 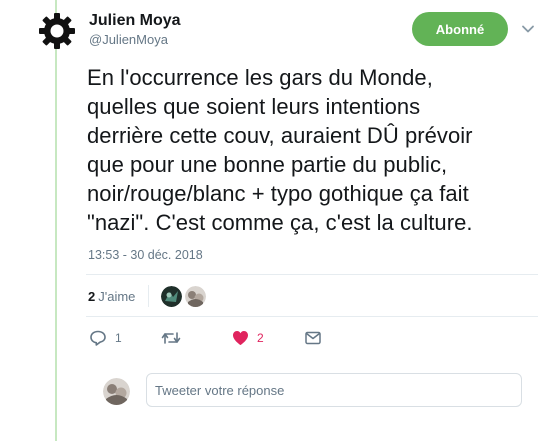 I want to click on direct-message-action, so click(x=313, y=338).